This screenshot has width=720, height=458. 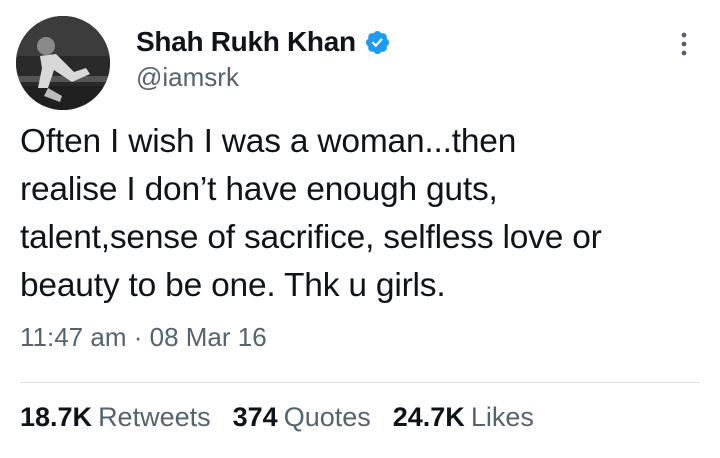 I want to click on tweet-timestamp: 11:47 am · 08 Mar 16, so click(x=143, y=337).